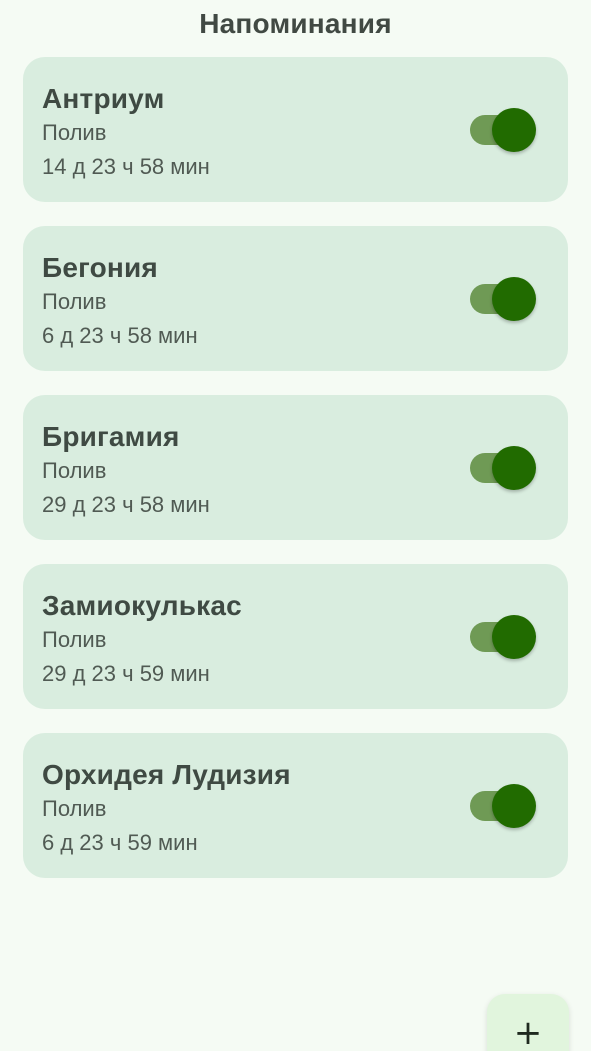 This screenshot has width=591, height=1051. I want to click on reminder-card-3: Замиокулькас Полив 29 д 23 ч 59 мин, so click(295, 636).